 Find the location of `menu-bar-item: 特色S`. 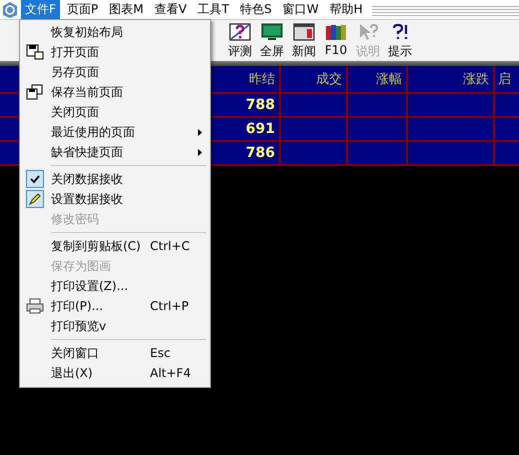

menu-bar-item: 特色S is located at coordinates (256, 9).